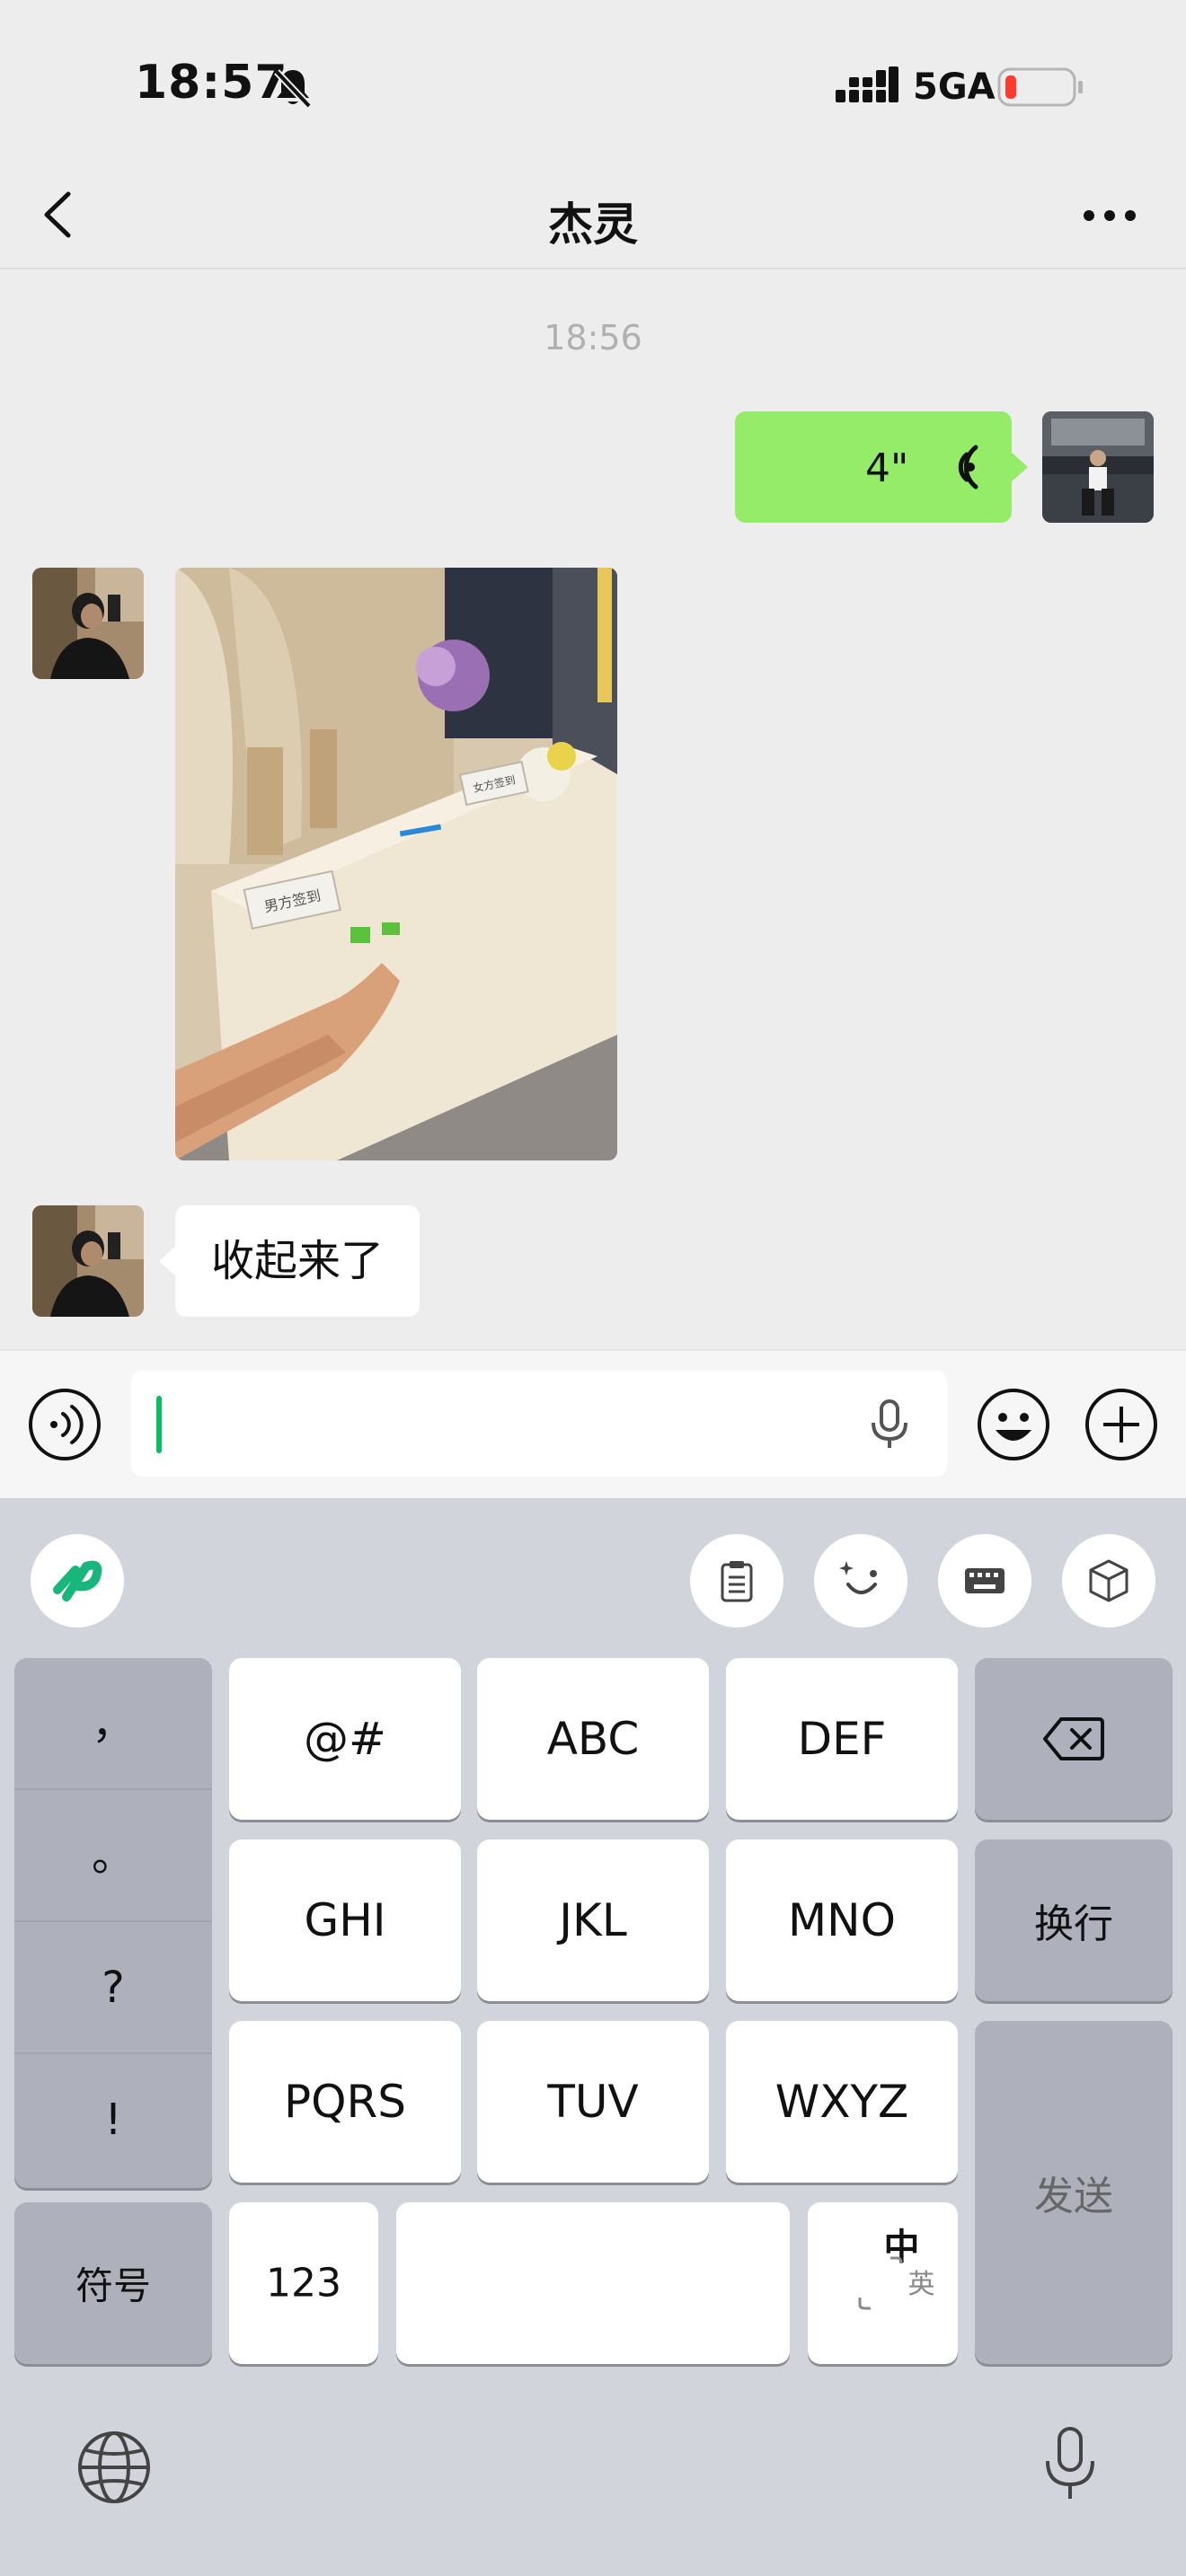 Image resolution: width=1186 pixels, height=2576 pixels. I want to click on key-label: PQRS, so click(345, 2102).